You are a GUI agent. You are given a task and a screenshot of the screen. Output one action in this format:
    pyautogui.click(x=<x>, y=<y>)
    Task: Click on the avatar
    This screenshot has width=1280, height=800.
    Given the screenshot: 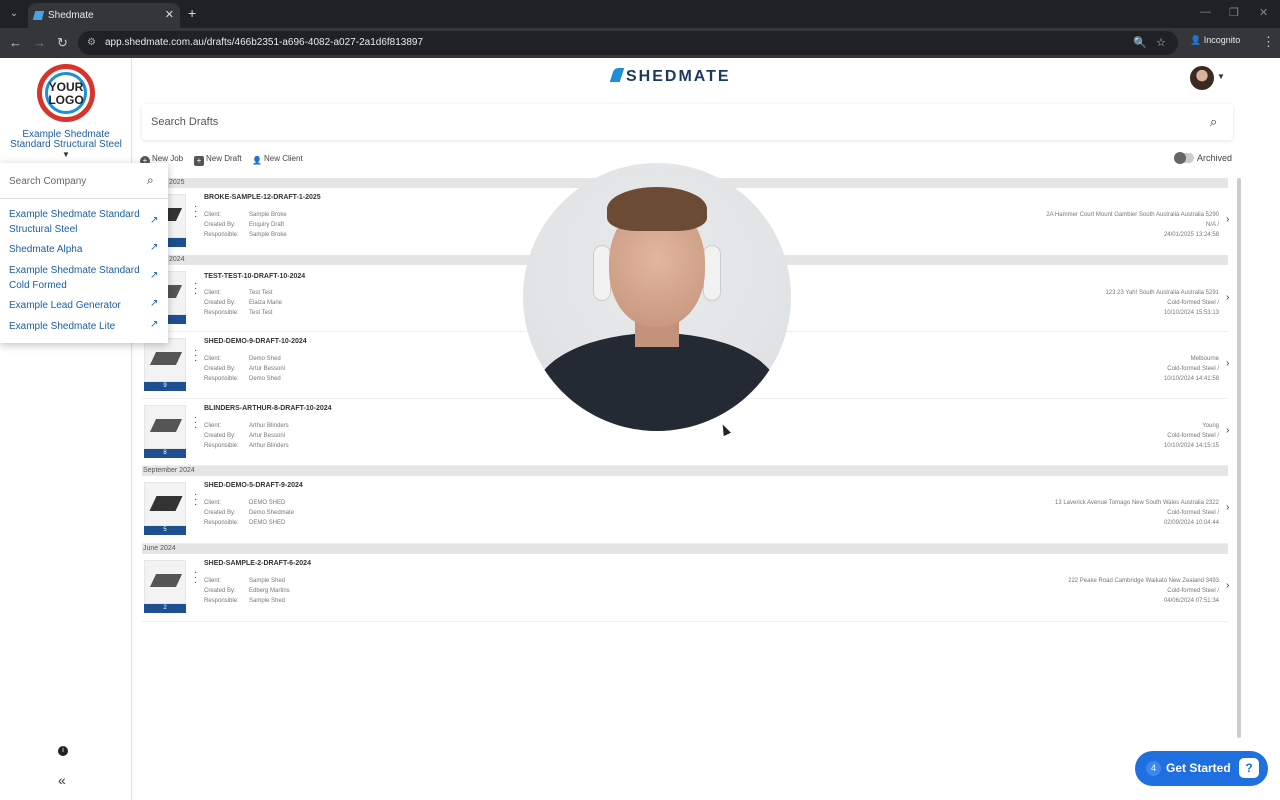 What is the action you would take?
    pyautogui.click(x=1202, y=78)
    